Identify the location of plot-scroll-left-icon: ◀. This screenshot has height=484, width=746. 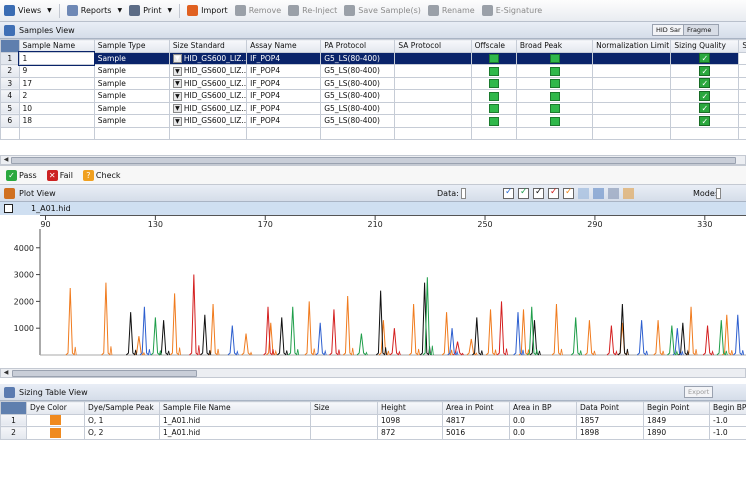
(6, 373).